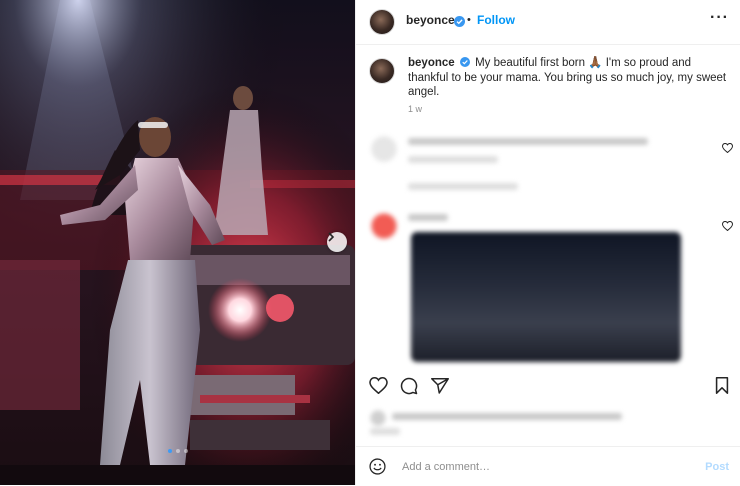 This screenshot has width=740, height=486. What do you see at coordinates (377, 469) in the screenshot?
I see `emoji-icon` at bounding box center [377, 469].